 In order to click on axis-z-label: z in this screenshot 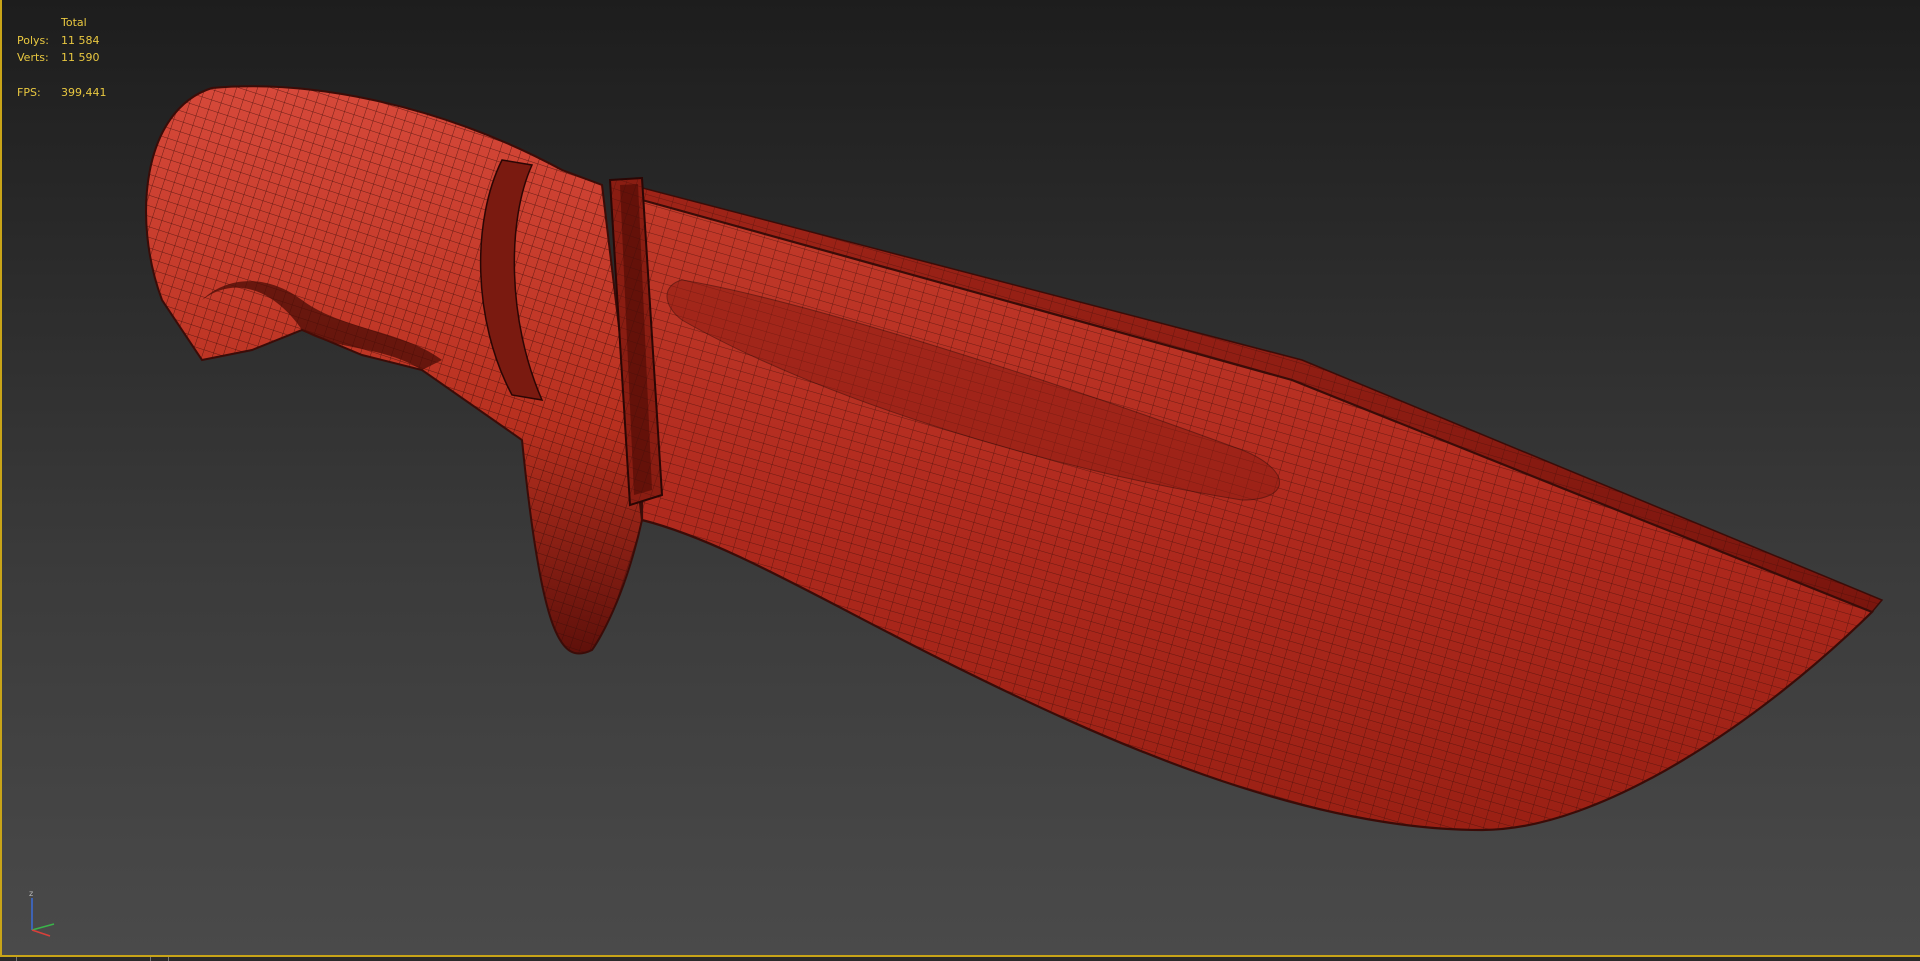, I will do `click(31, 893)`.